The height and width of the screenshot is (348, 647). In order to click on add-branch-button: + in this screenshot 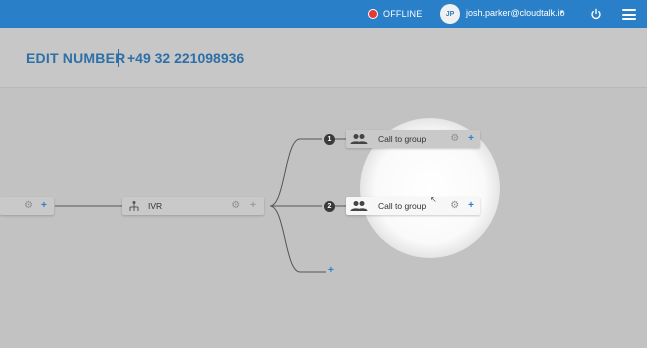, I will do `click(331, 271)`.